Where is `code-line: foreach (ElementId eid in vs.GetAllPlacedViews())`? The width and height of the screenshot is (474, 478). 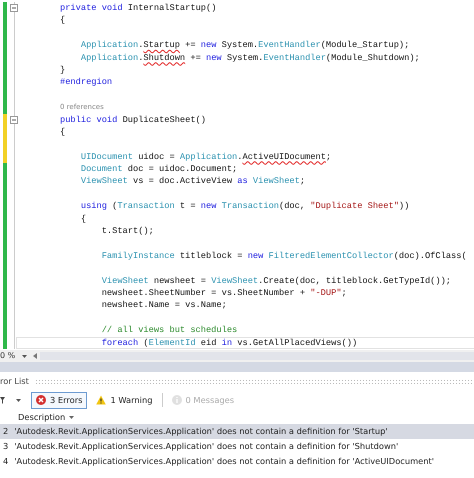 code-line: foreach (ElementId eid in vs.GetAllPlacedViews()) is located at coordinates (229, 343).